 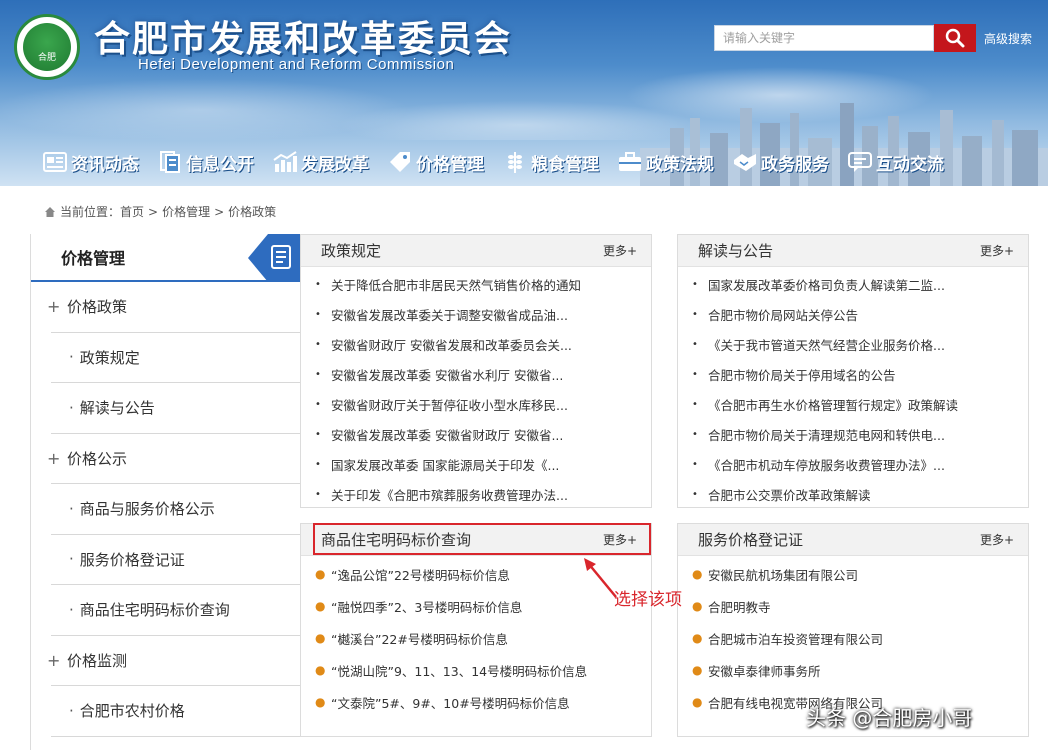 I want to click on nav-label: 价格管理, so click(x=450, y=164).